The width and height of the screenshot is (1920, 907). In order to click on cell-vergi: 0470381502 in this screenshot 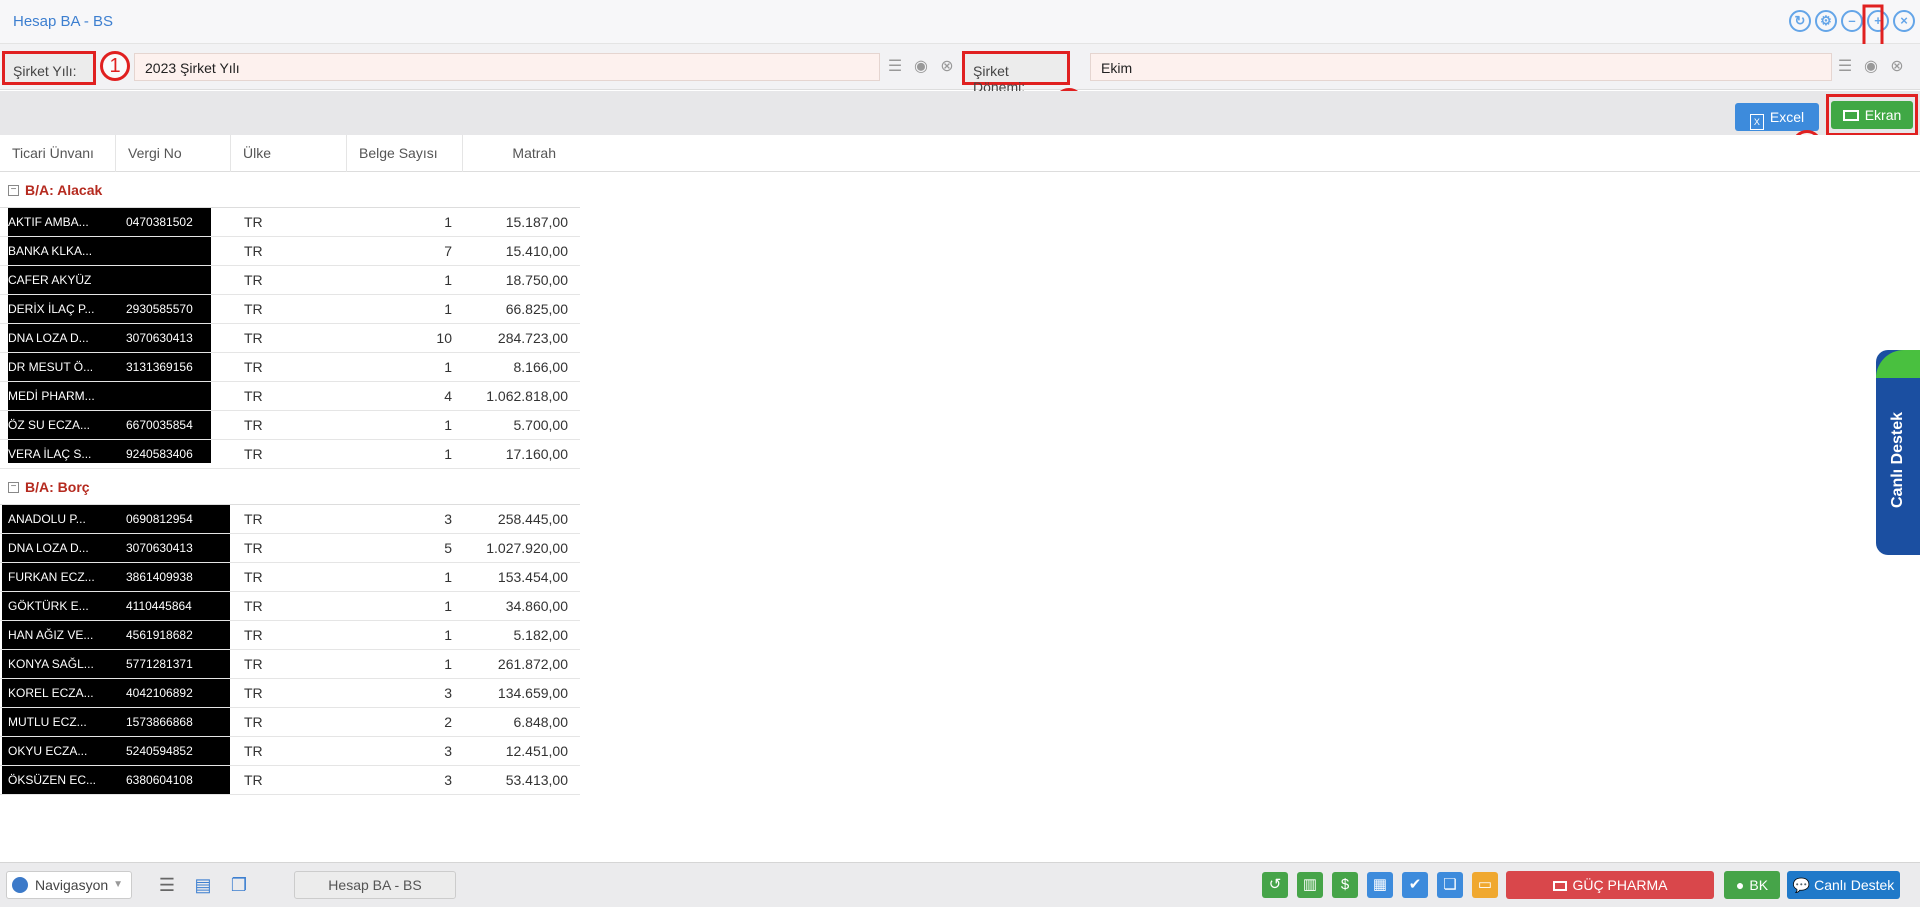, I will do `click(159, 222)`.